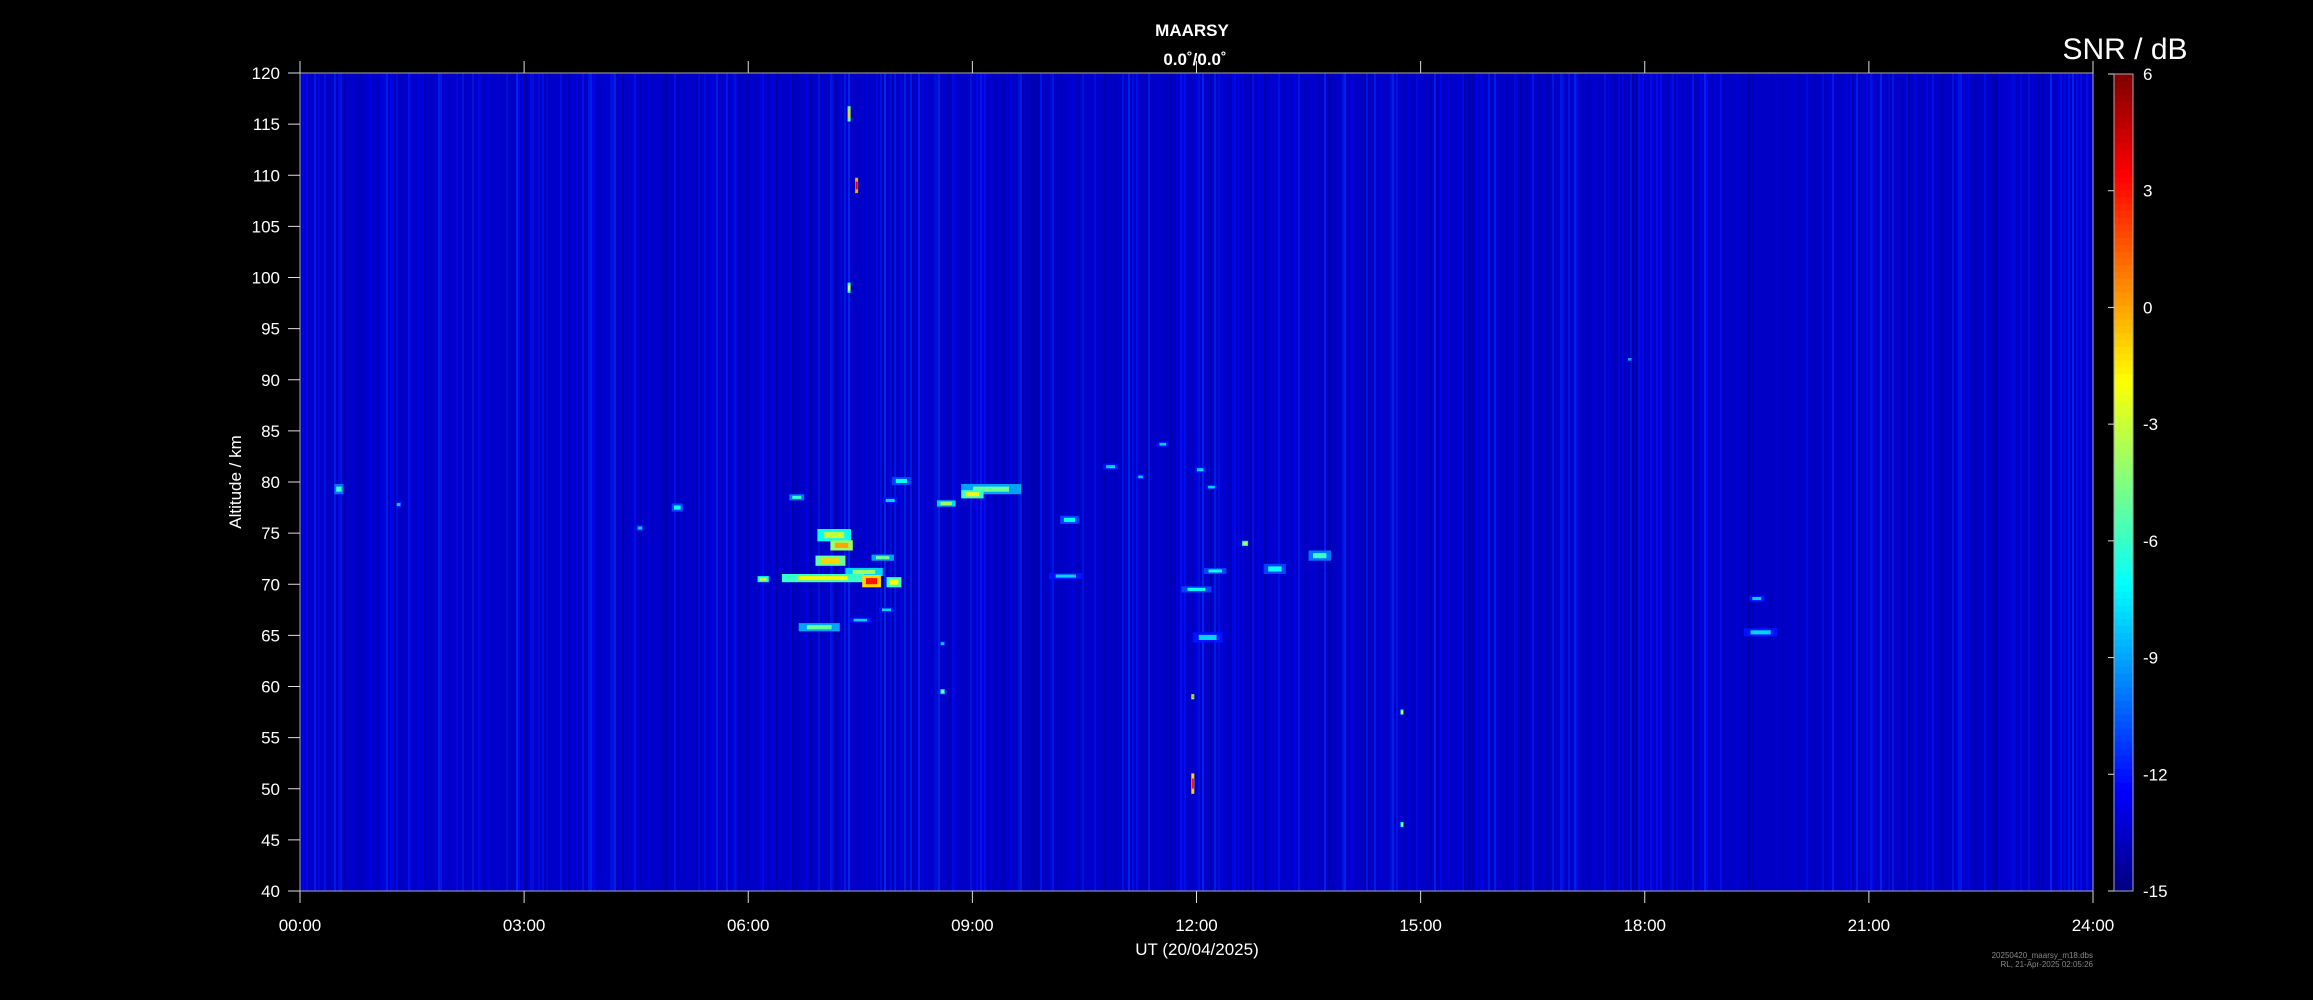 The width and height of the screenshot is (2313, 1000). I want to click on footer-filename: 20250420_maarsy_m18.dbs, so click(2042, 955).